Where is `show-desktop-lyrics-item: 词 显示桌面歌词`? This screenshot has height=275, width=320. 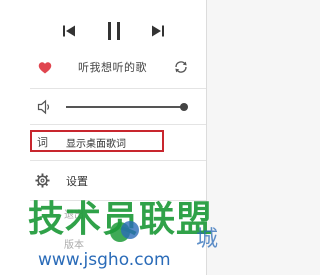
show-desktop-lyrics-item: 词 显示桌面歌词 is located at coordinates (97, 141).